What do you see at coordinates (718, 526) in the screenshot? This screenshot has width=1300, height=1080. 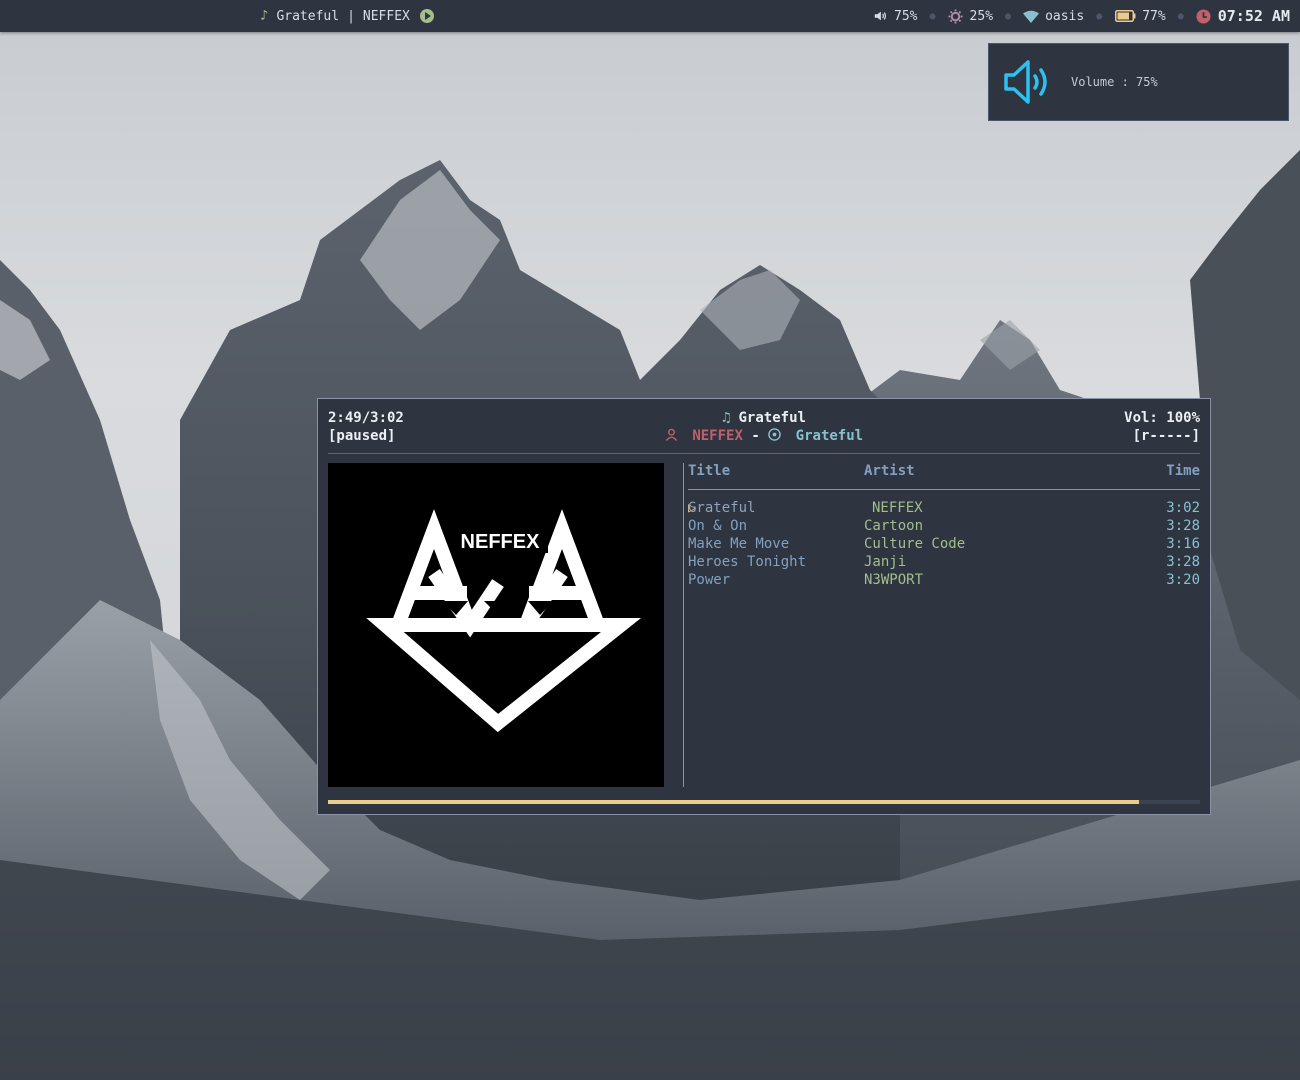 I see `track-title: On & On` at bounding box center [718, 526].